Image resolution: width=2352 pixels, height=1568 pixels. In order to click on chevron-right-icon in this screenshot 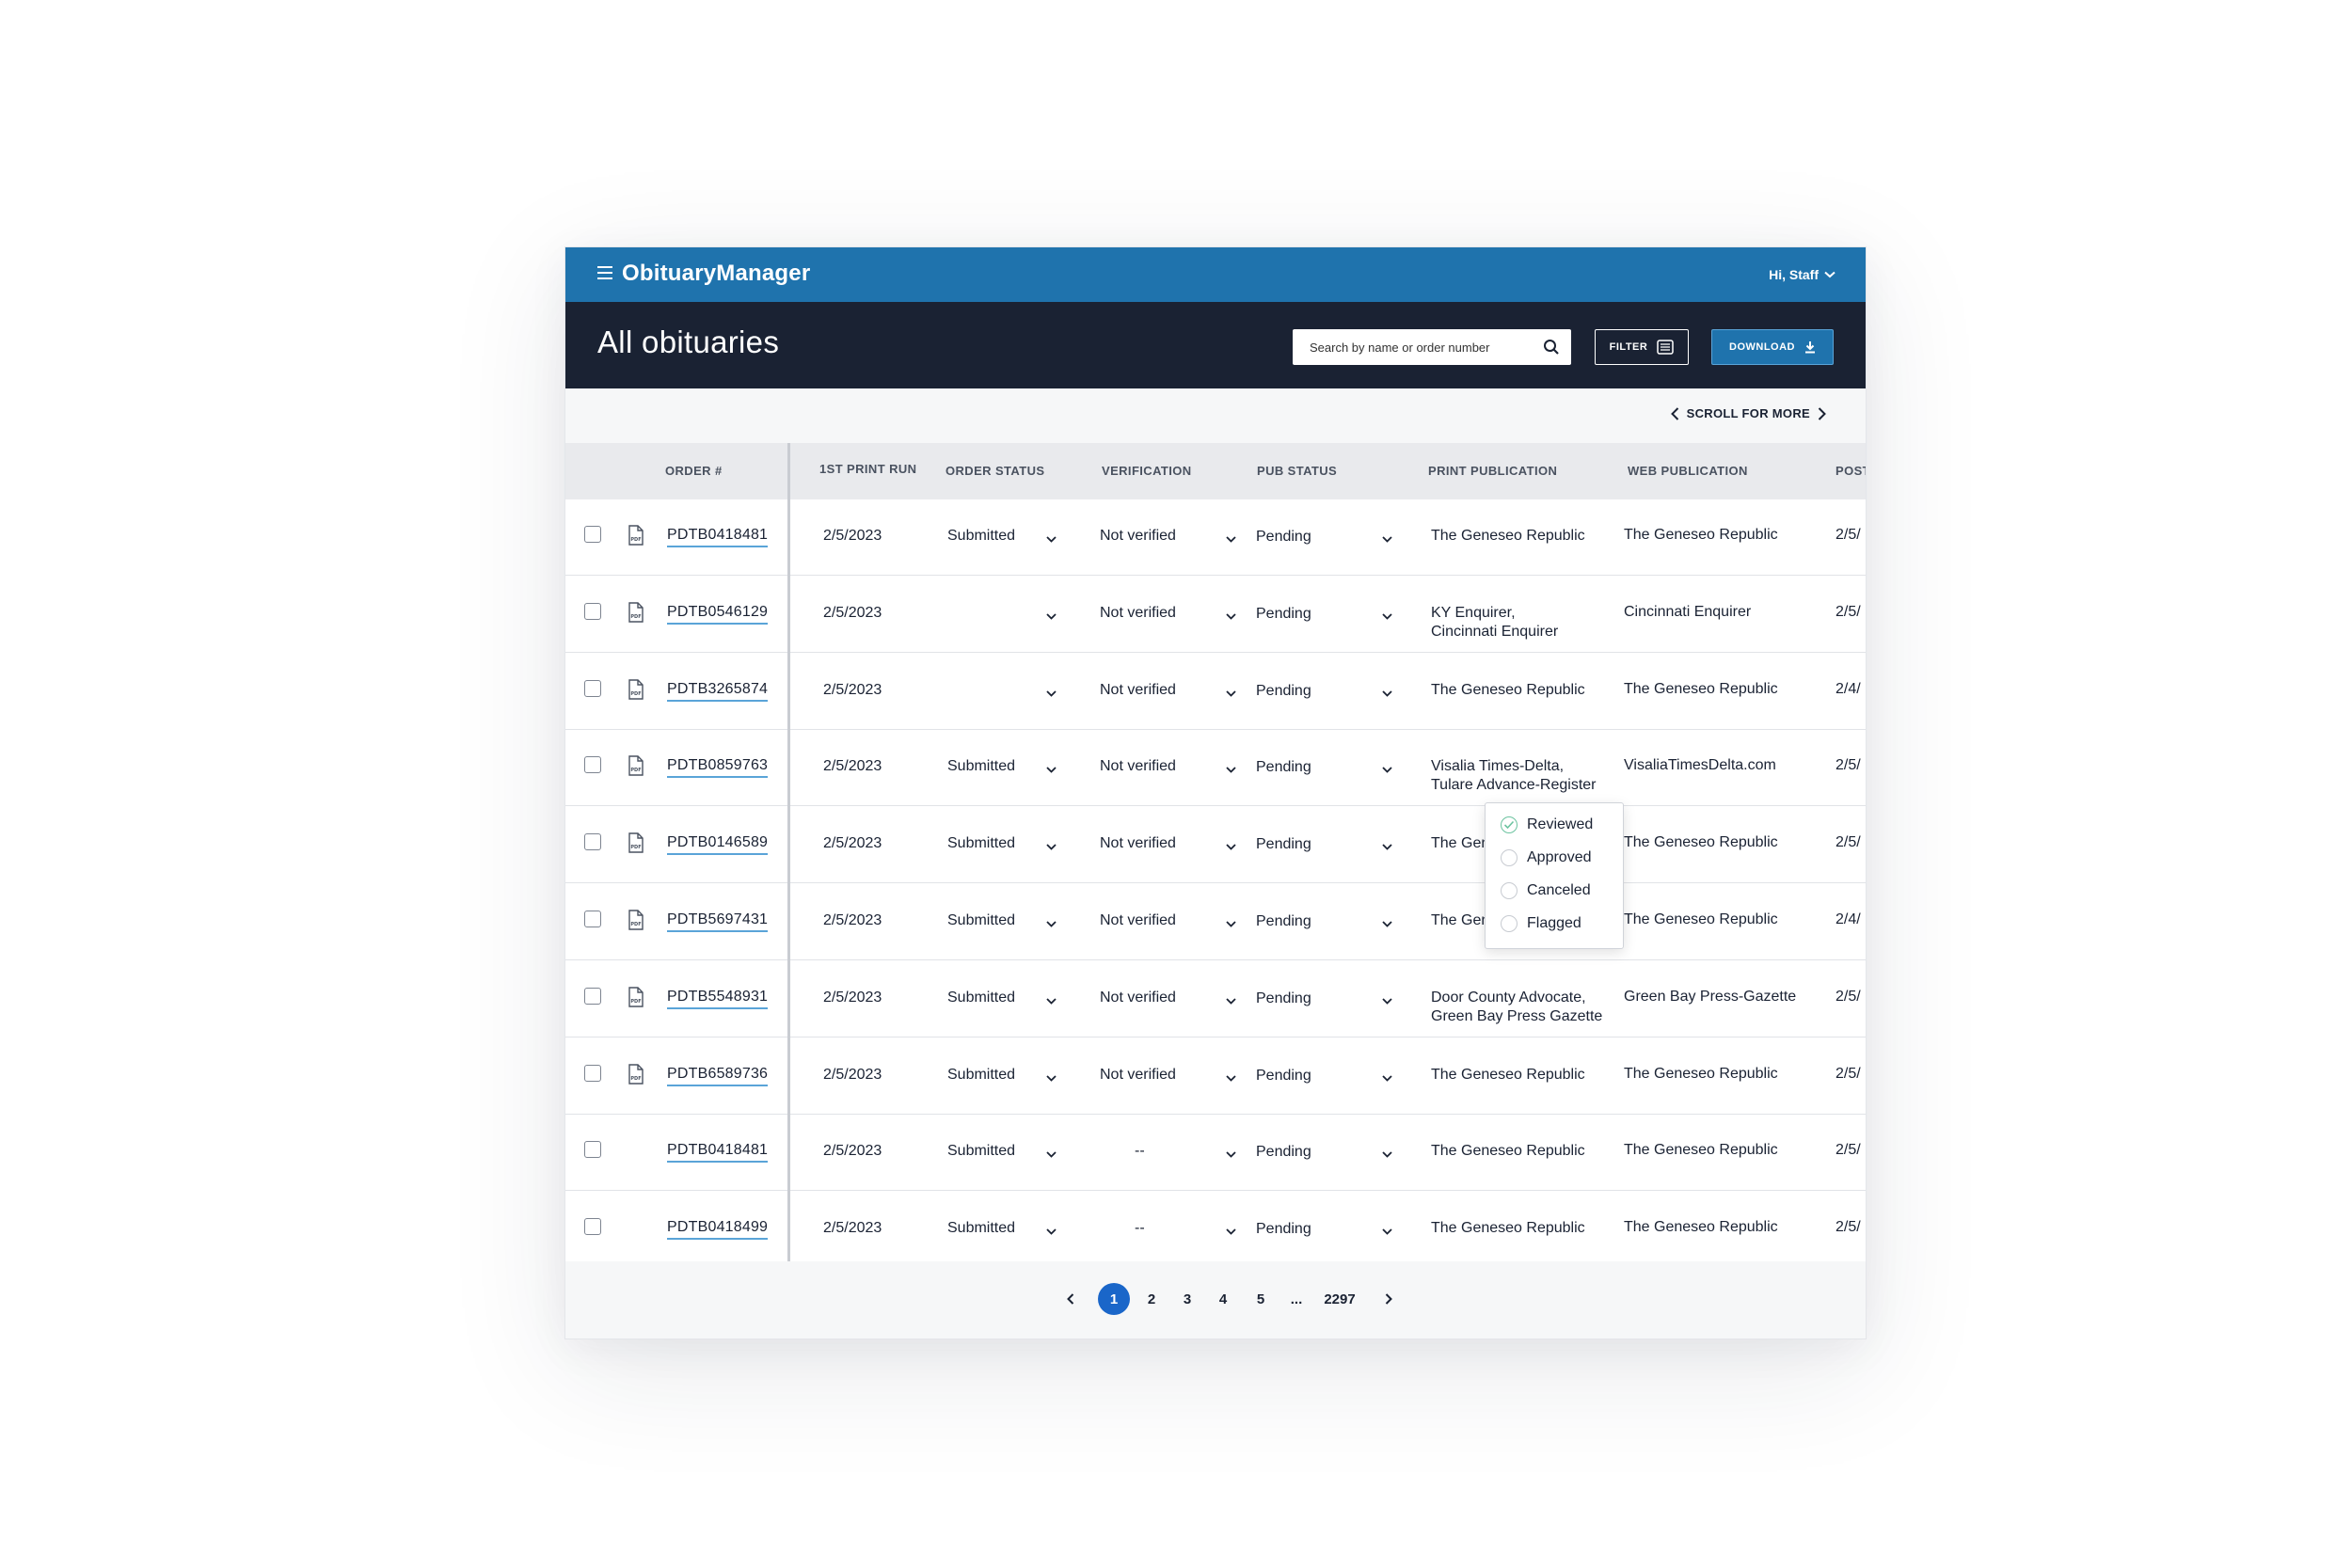, I will do `click(1822, 413)`.